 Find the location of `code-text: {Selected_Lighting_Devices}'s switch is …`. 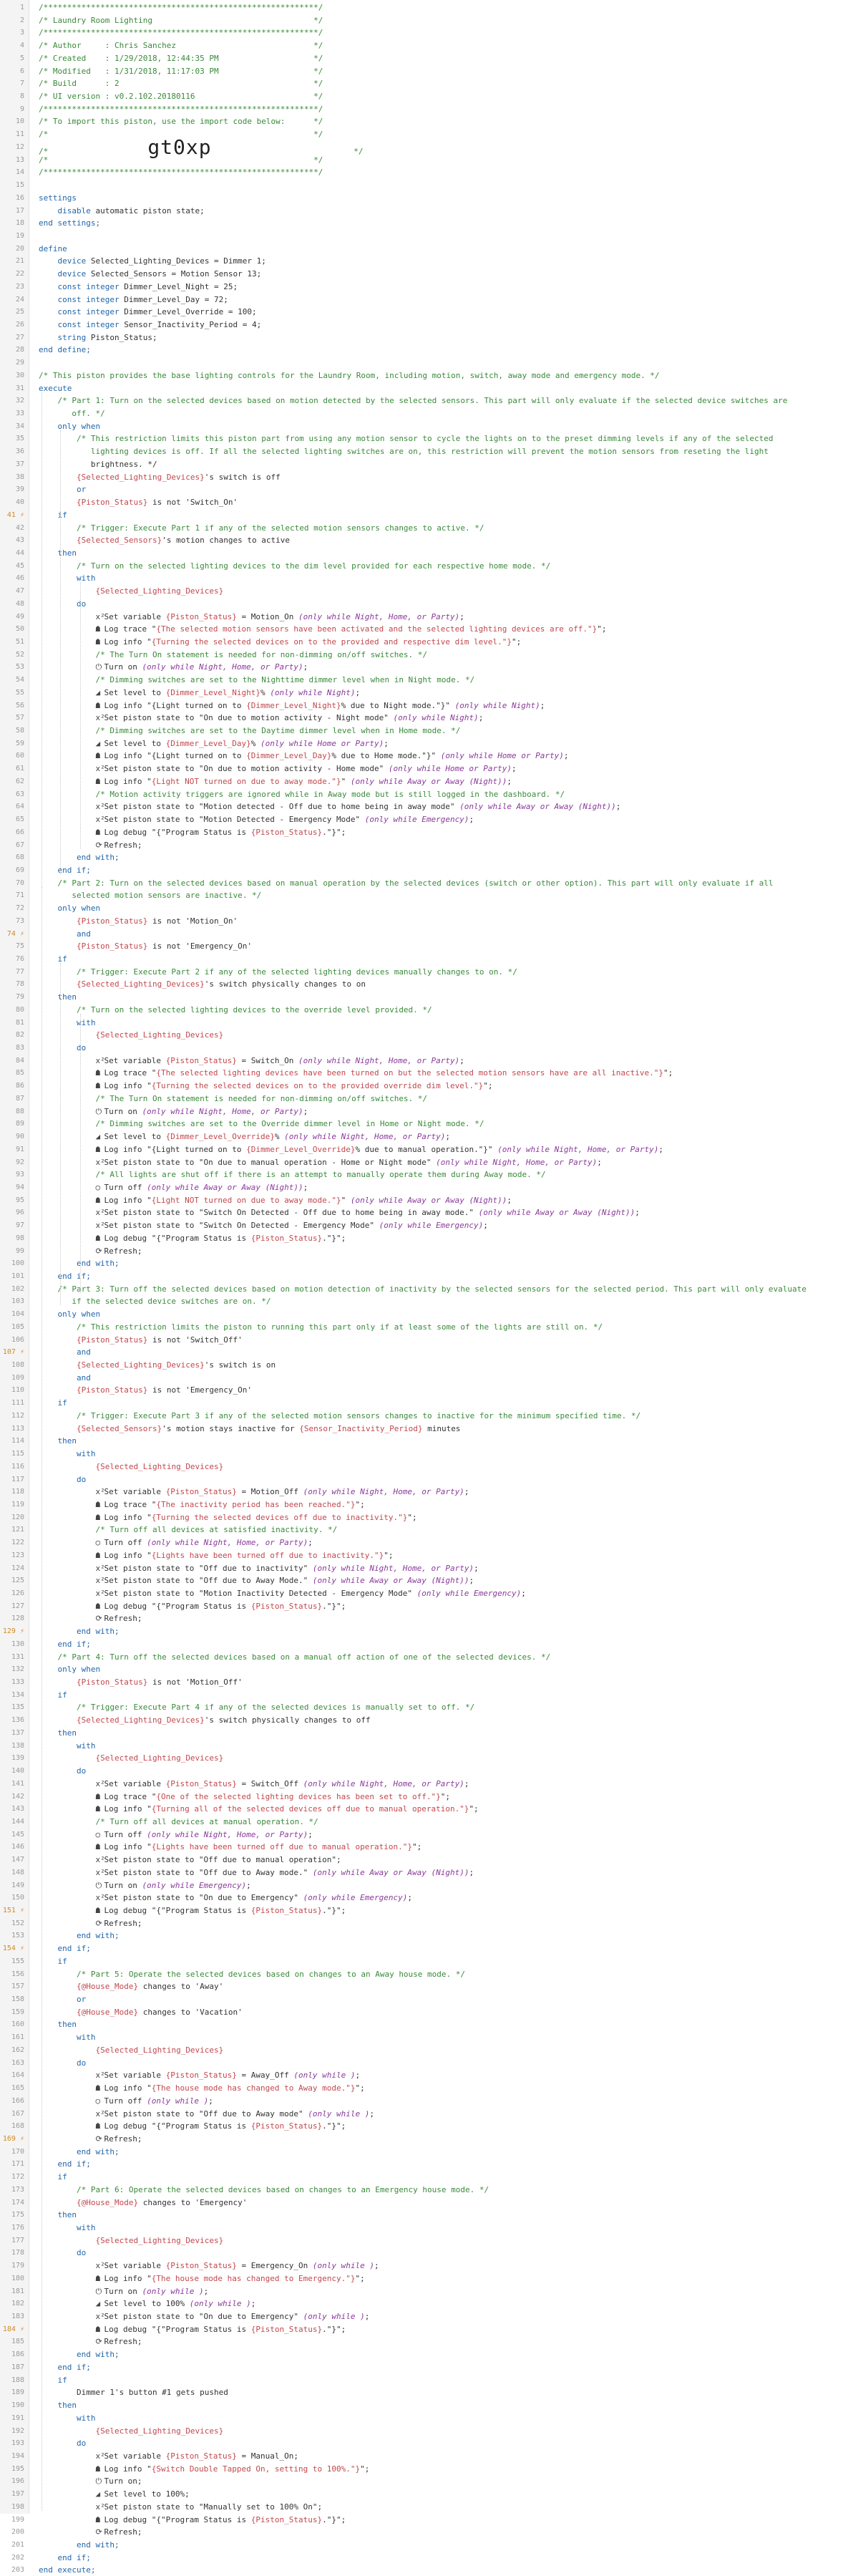

code-text: {Selected_Lighting_Devices}'s switch is … is located at coordinates (178, 477).